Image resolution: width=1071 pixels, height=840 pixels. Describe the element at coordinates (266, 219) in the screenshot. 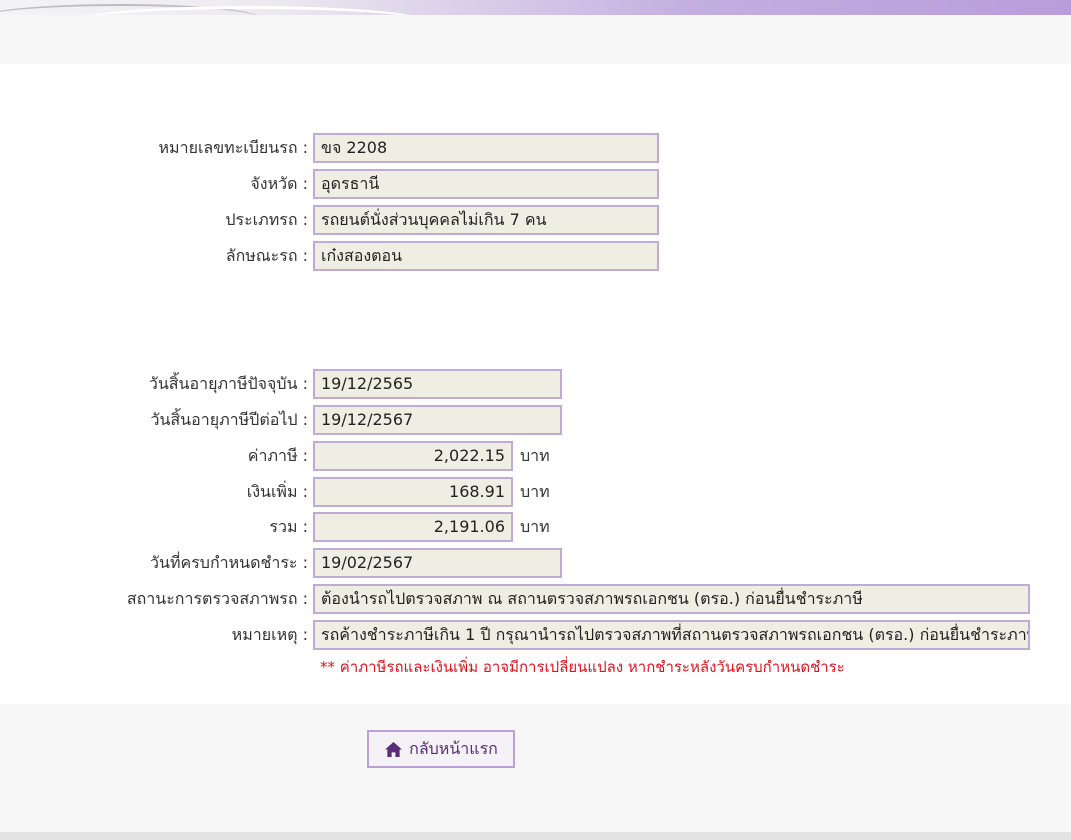

I see `vehicle-type-label: ประเภทรถ :` at that location.